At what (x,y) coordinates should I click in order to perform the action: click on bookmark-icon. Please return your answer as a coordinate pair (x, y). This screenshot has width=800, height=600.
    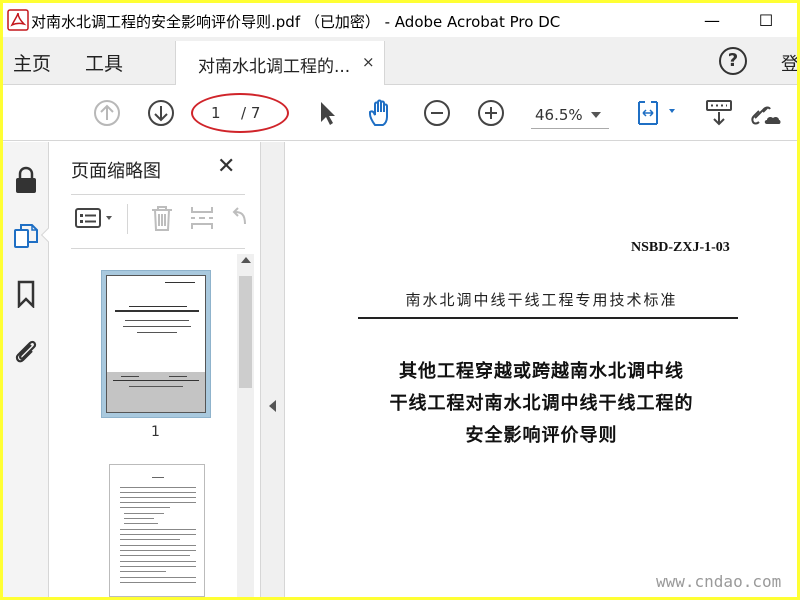
    Looking at the image, I should click on (26, 294).